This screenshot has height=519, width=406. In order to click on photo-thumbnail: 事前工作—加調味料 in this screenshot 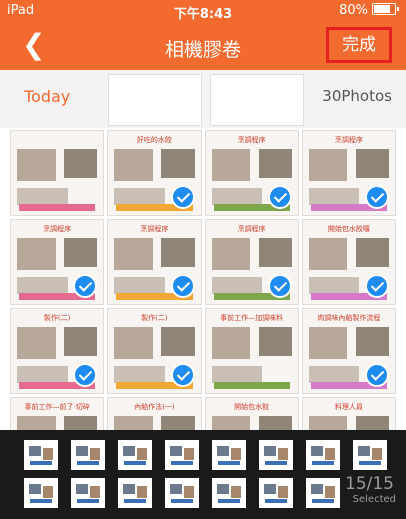, I will do `click(251, 351)`.